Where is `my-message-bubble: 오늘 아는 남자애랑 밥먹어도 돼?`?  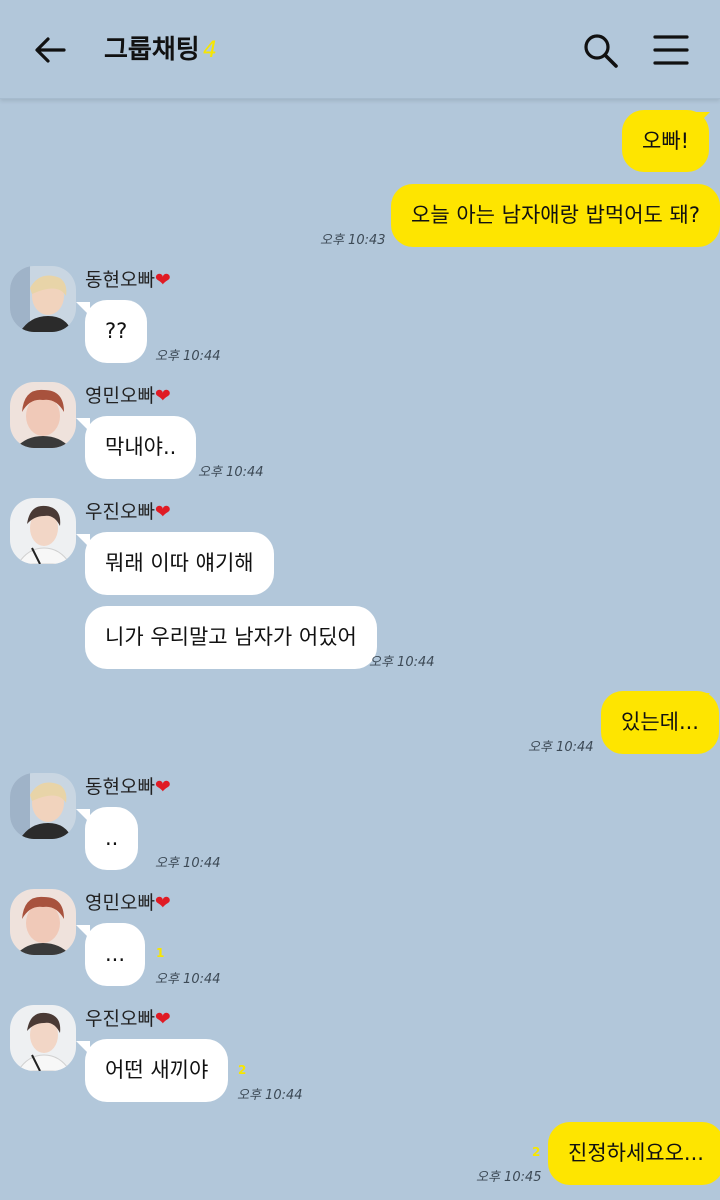
my-message-bubble: 오늘 아는 남자애랑 밥먹어도 돼? is located at coordinates (555, 215).